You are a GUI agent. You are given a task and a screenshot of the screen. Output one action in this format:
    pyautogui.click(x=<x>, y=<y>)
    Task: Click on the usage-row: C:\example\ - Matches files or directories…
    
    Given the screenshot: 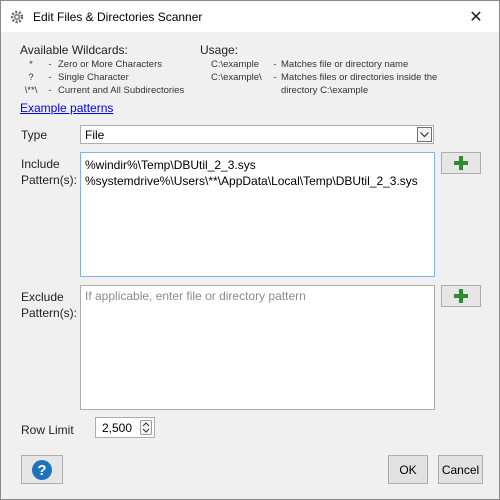 What is the action you would take?
    pyautogui.click(x=324, y=77)
    